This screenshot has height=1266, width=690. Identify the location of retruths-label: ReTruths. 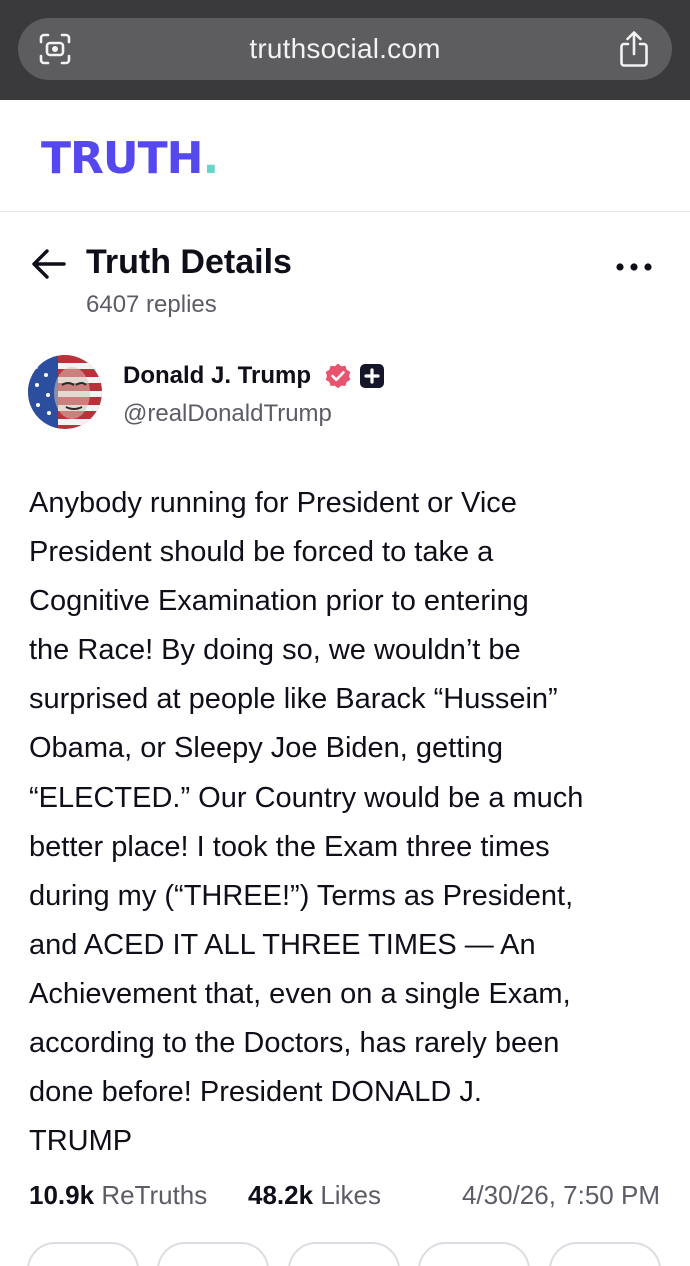
(154, 1195).